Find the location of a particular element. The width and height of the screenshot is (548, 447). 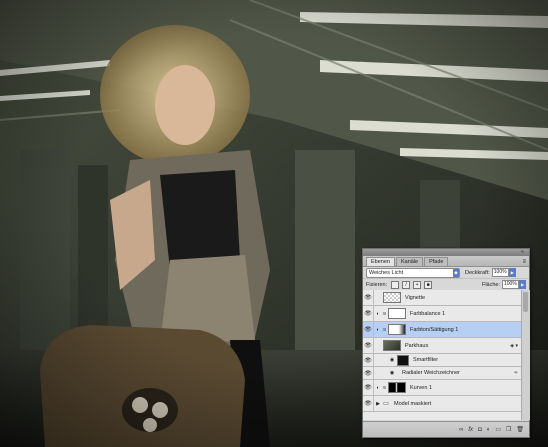

opacity-input: 100% is located at coordinates (500, 272).